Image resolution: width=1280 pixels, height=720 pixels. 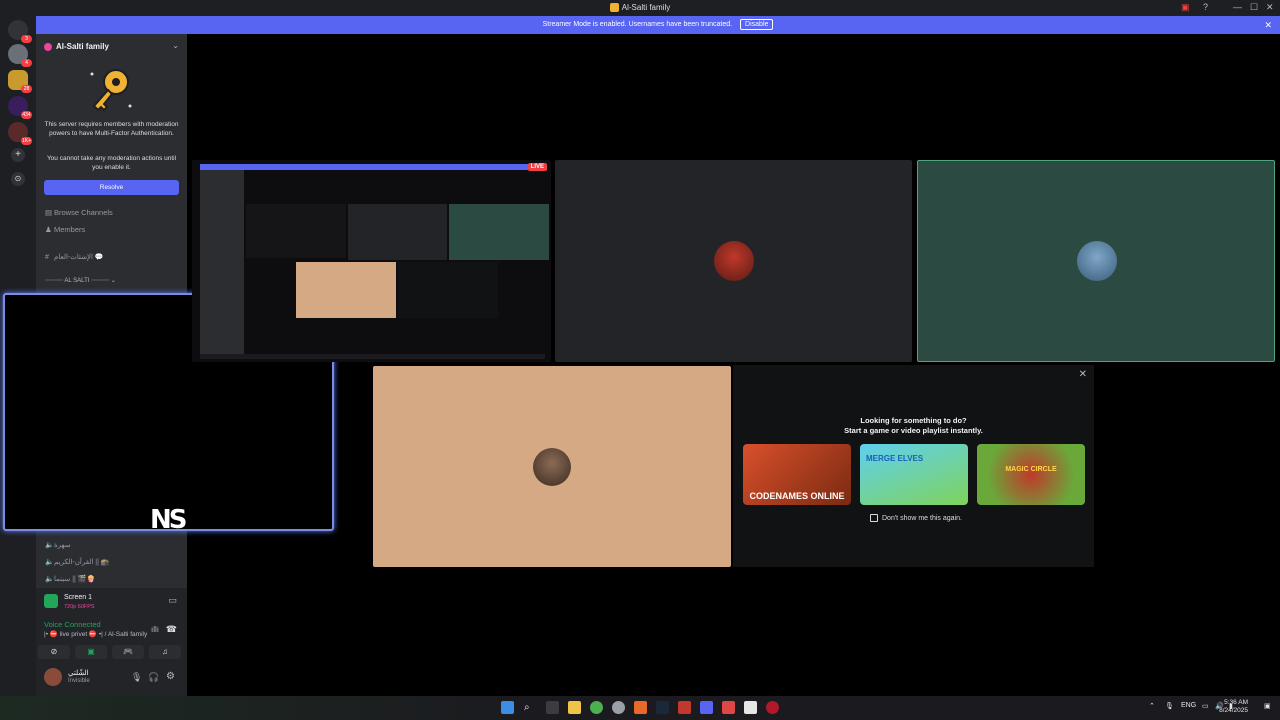 What do you see at coordinates (128, 652) in the screenshot?
I see `activities-button: 🎮` at bounding box center [128, 652].